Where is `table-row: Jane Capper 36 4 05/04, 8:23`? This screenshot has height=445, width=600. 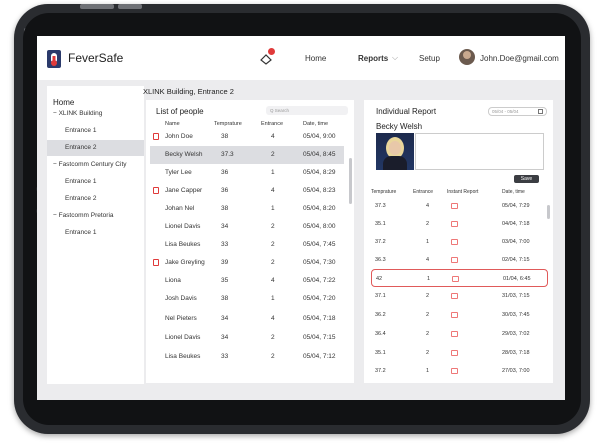
table-row: Jane Capper 36 4 05/04, 8:23 is located at coordinates (245, 191).